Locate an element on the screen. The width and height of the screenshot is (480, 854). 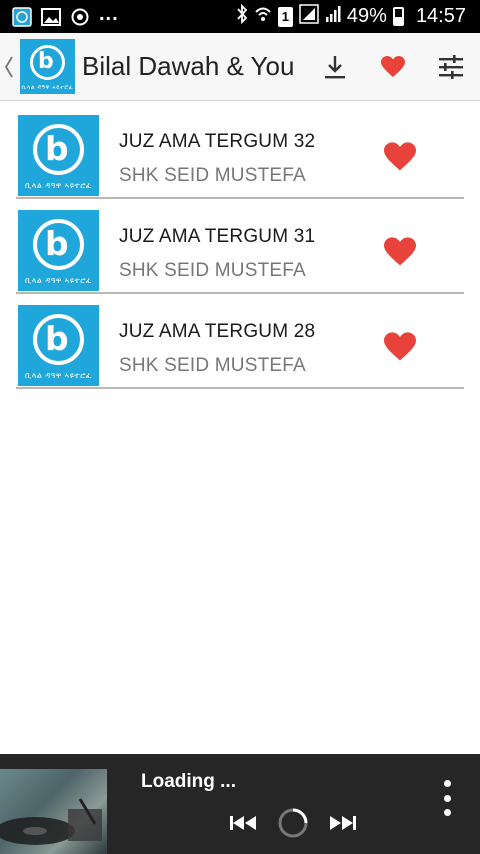
download-button is located at coordinates (335, 67).